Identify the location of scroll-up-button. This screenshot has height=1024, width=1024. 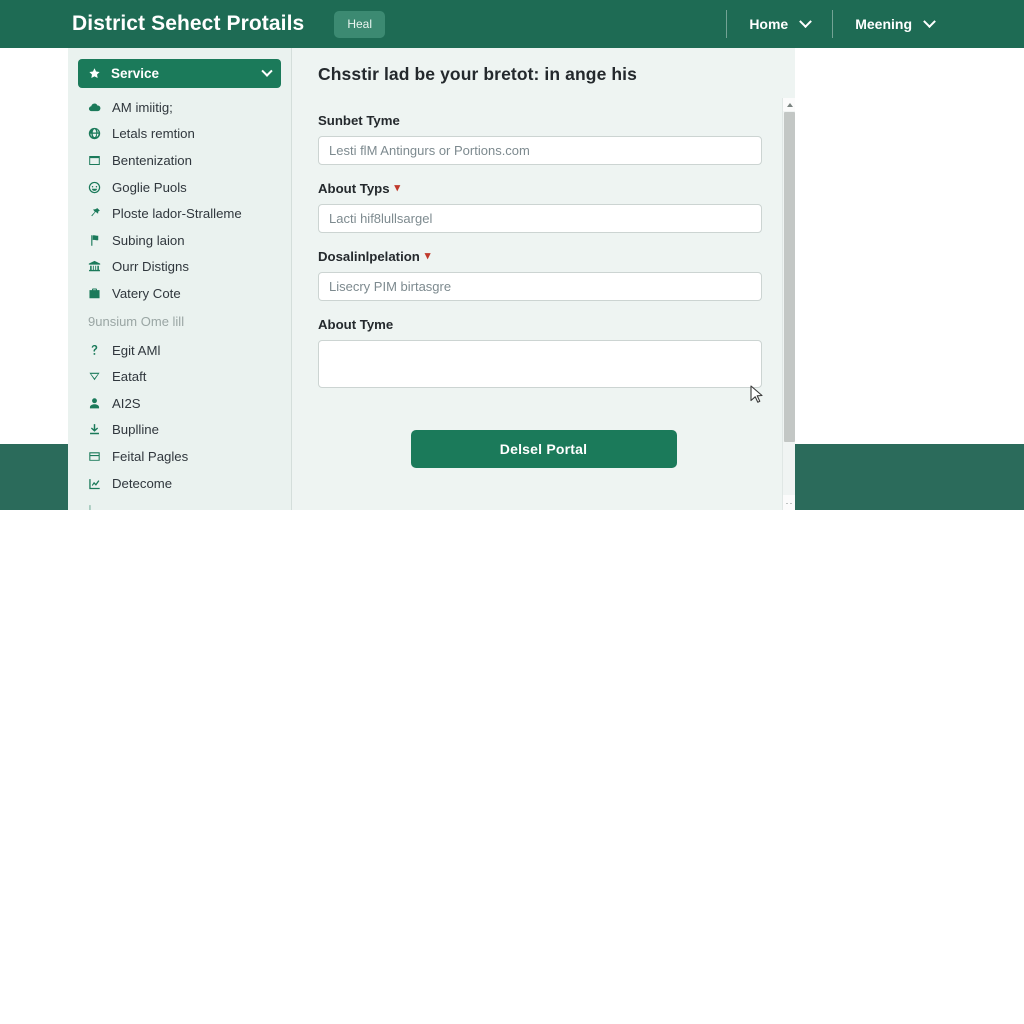
(789, 104).